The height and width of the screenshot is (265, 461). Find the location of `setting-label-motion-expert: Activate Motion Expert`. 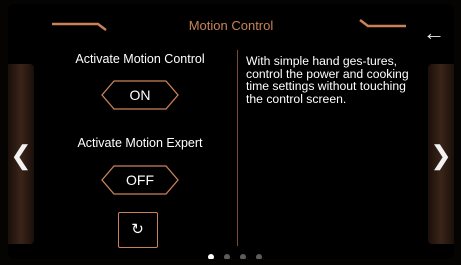

setting-label-motion-expert: Activate Motion Expert is located at coordinates (140, 143).